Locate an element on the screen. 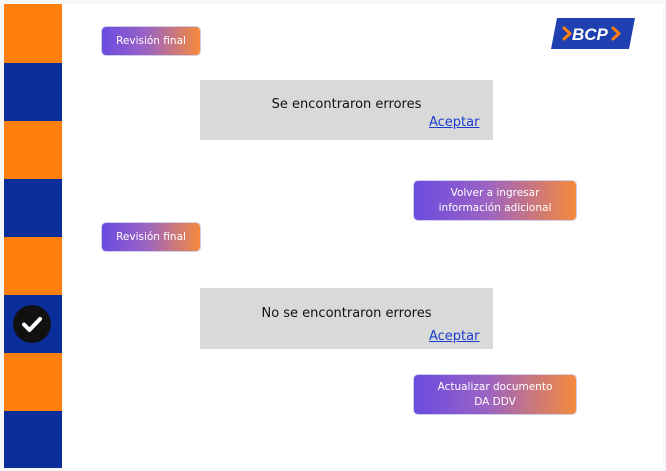 This screenshot has height=471, width=666. reenter-info-button: Volver a ingresar información adicional is located at coordinates (495, 200).